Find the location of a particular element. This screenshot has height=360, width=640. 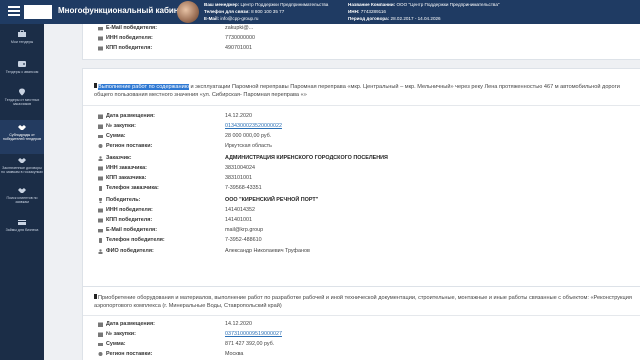

sidebar-item-advance-tenders: Тендеры с авансом is located at coordinates (22, 67).